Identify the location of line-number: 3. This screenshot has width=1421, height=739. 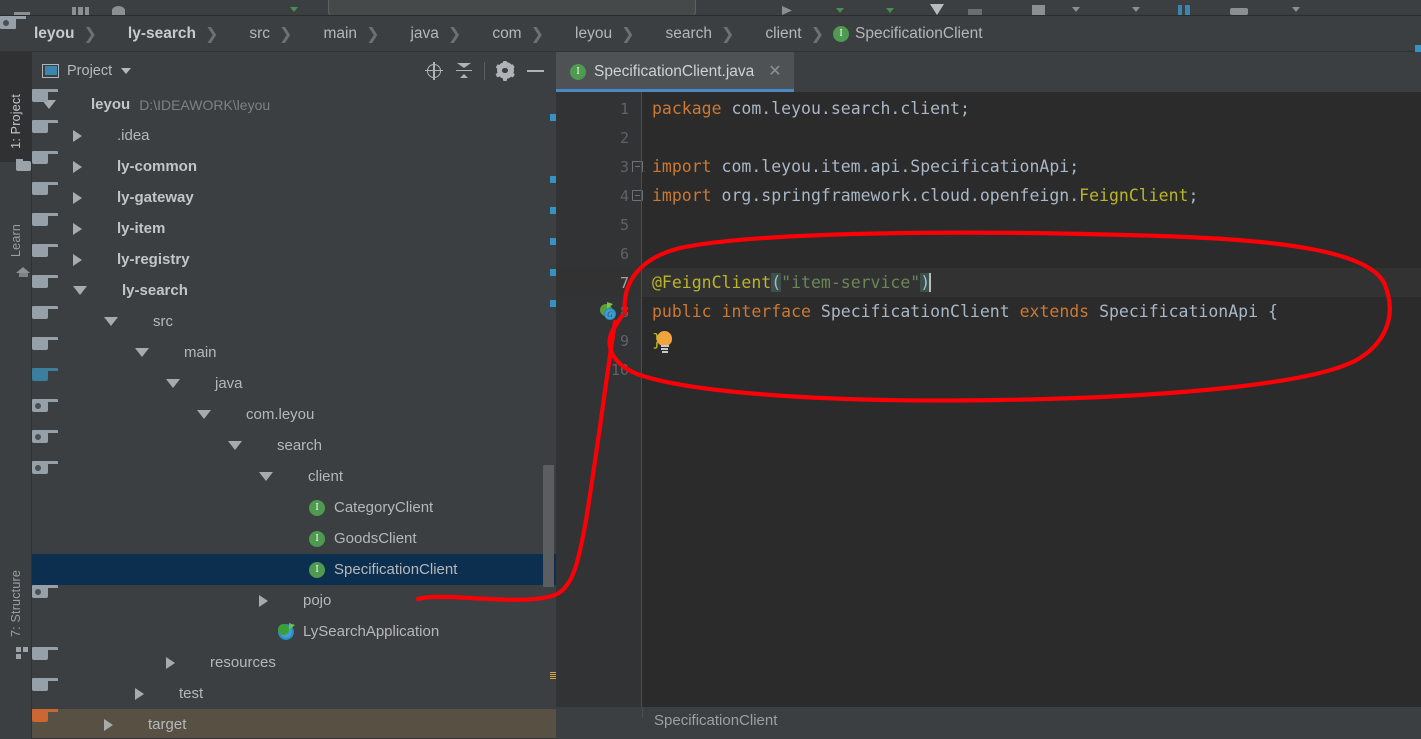
(624, 166).